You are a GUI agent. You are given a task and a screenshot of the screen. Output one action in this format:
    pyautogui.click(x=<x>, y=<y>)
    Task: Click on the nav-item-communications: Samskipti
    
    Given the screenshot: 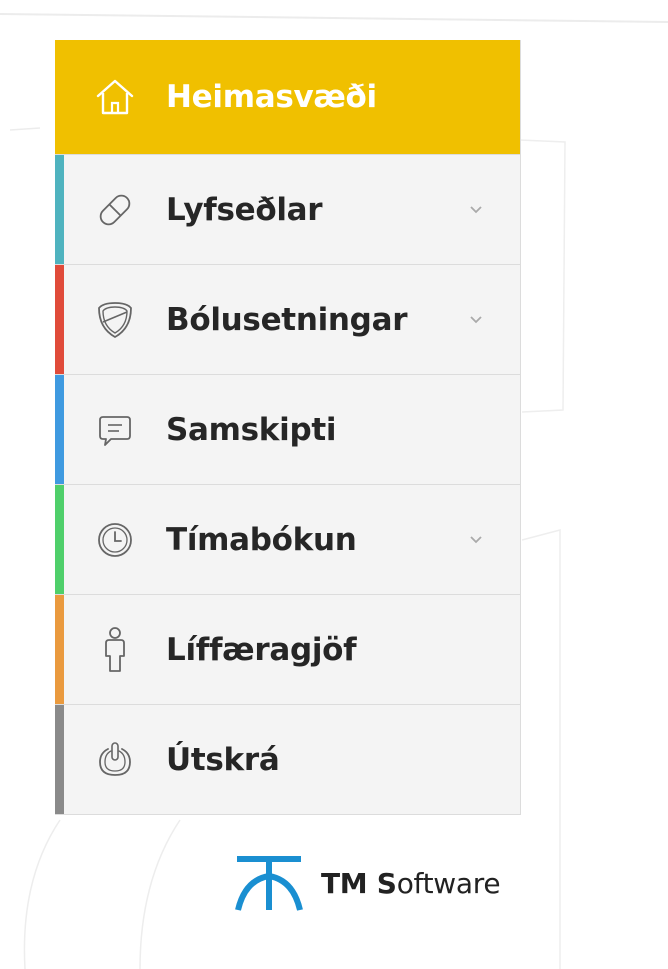 What is the action you would take?
    pyautogui.click(x=287, y=429)
    